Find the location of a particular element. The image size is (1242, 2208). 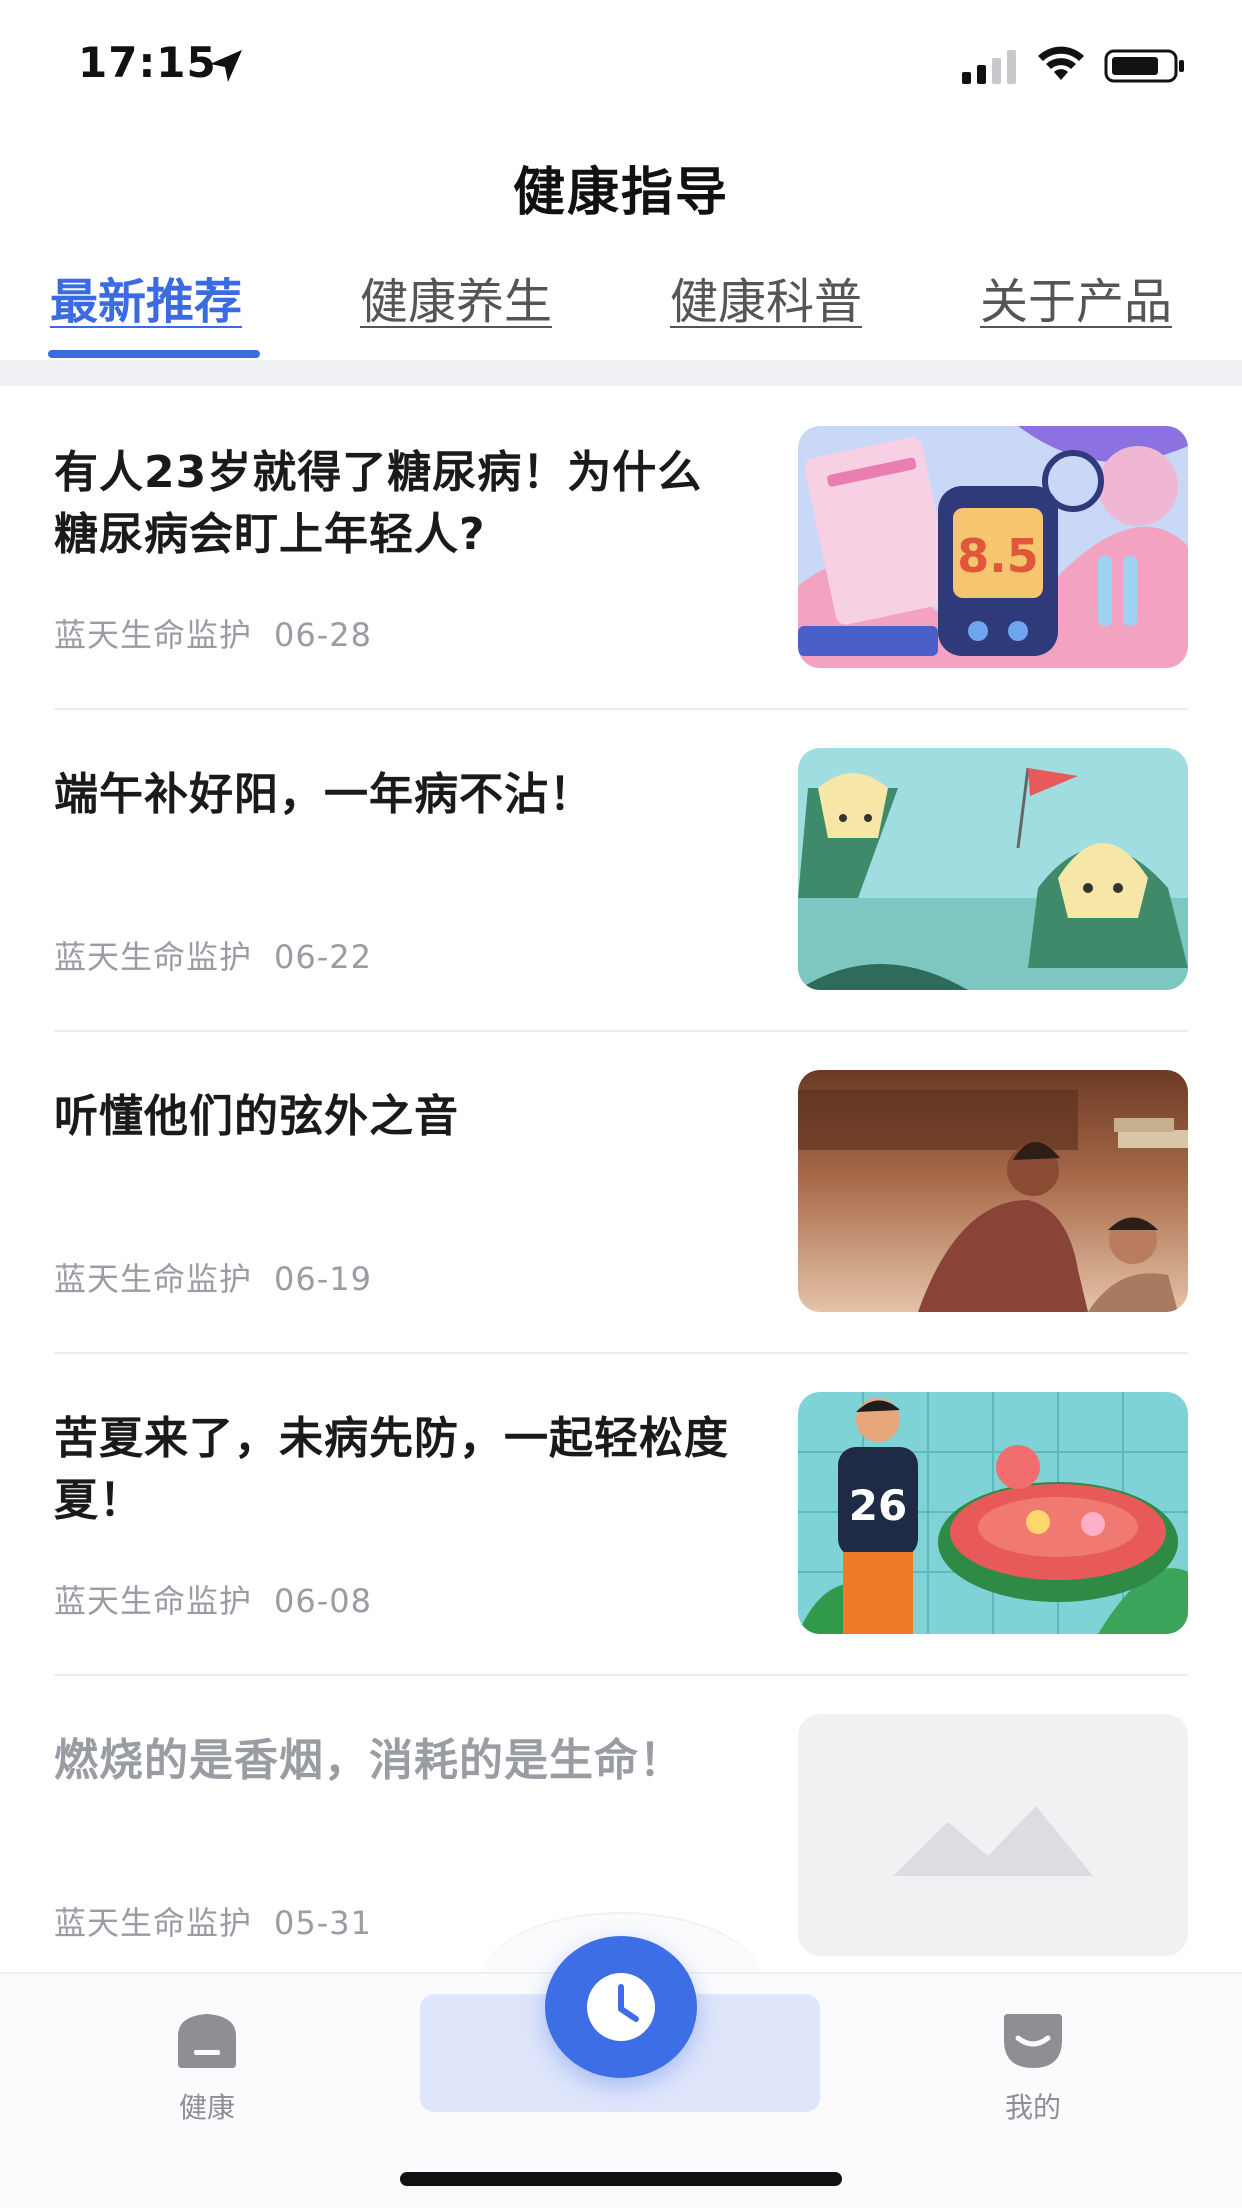

tab-divider is located at coordinates (621, 373).